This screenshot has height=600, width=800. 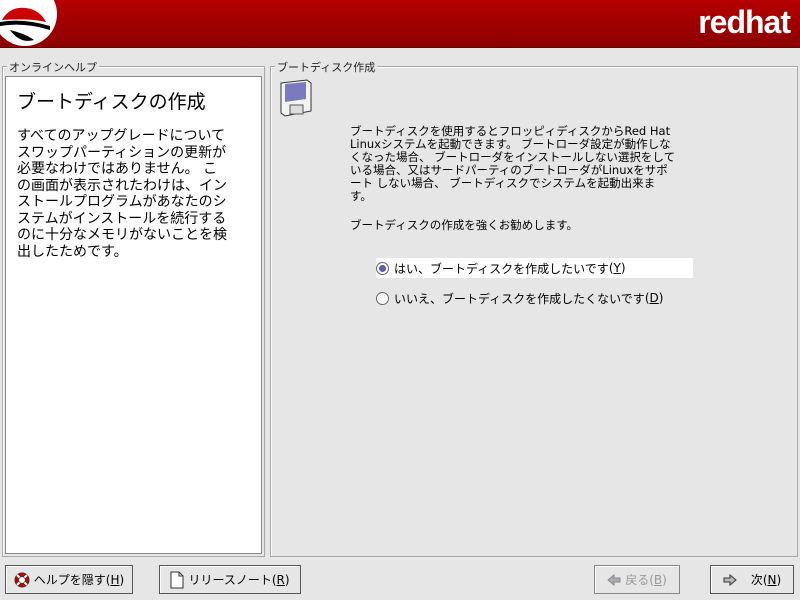 I want to click on shortcut-key: N, so click(x=772, y=580).